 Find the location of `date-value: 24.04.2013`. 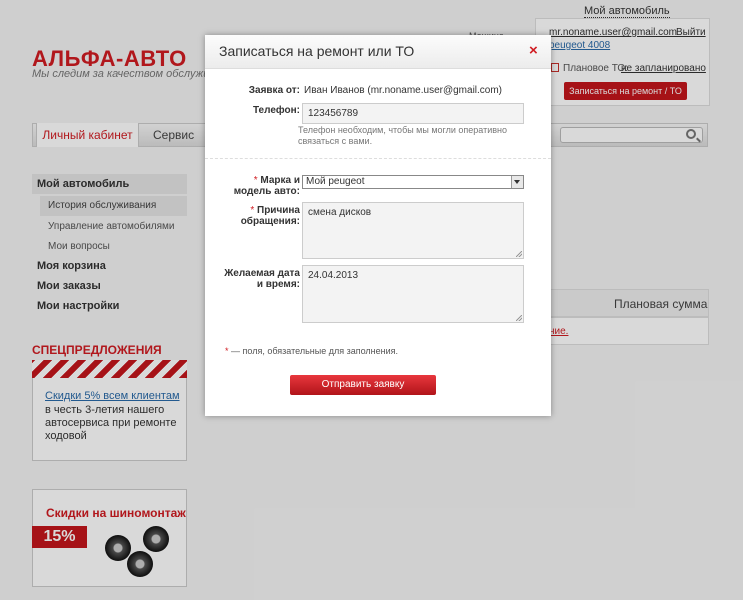

date-value: 24.04.2013 is located at coordinates (333, 275).